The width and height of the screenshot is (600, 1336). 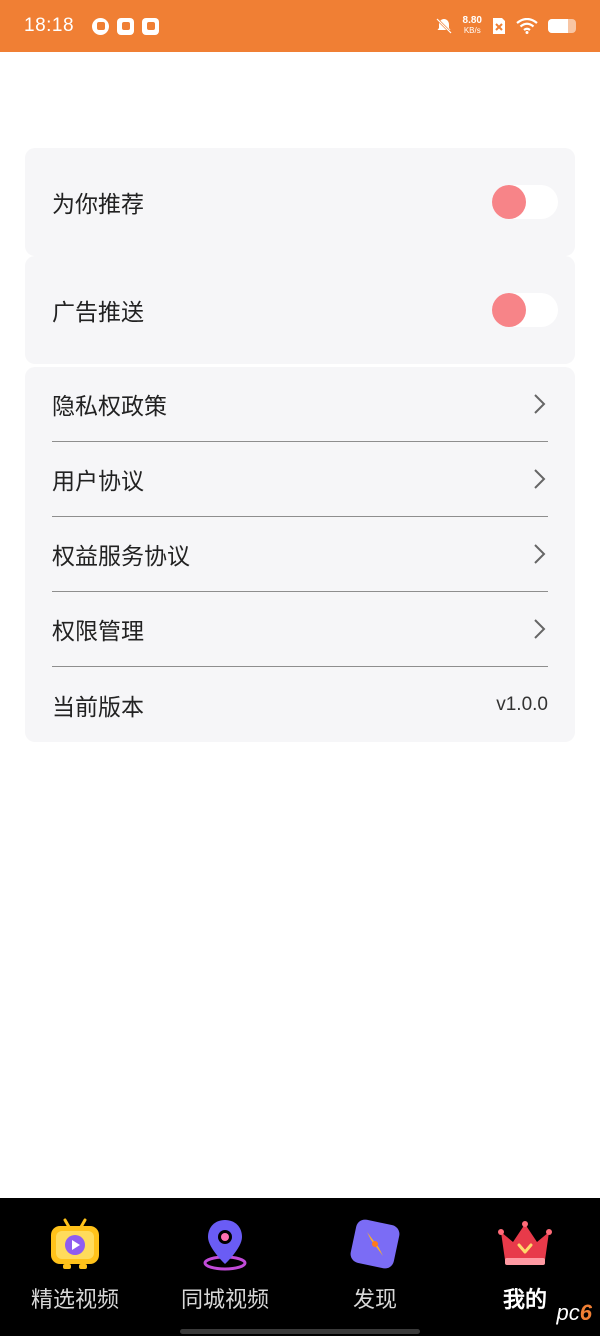 What do you see at coordinates (527, 26) in the screenshot?
I see `wifi-icon` at bounding box center [527, 26].